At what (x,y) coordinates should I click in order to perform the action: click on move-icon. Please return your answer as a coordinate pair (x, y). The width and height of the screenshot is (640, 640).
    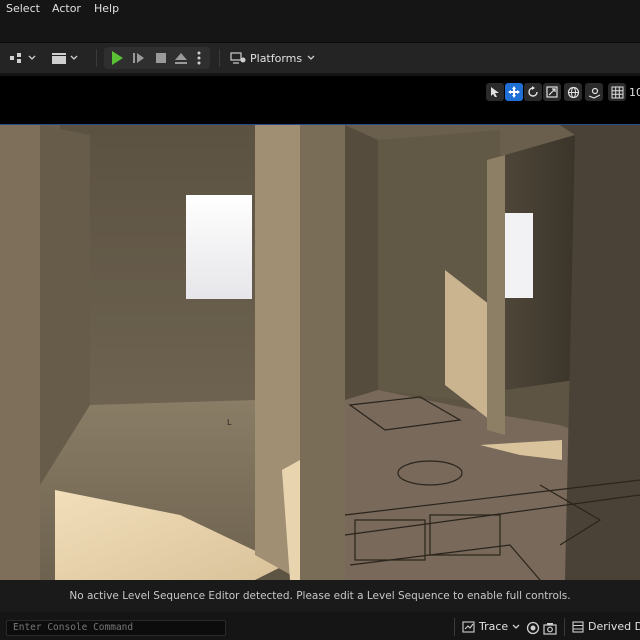
    Looking at the image, I should click on (514, 92).